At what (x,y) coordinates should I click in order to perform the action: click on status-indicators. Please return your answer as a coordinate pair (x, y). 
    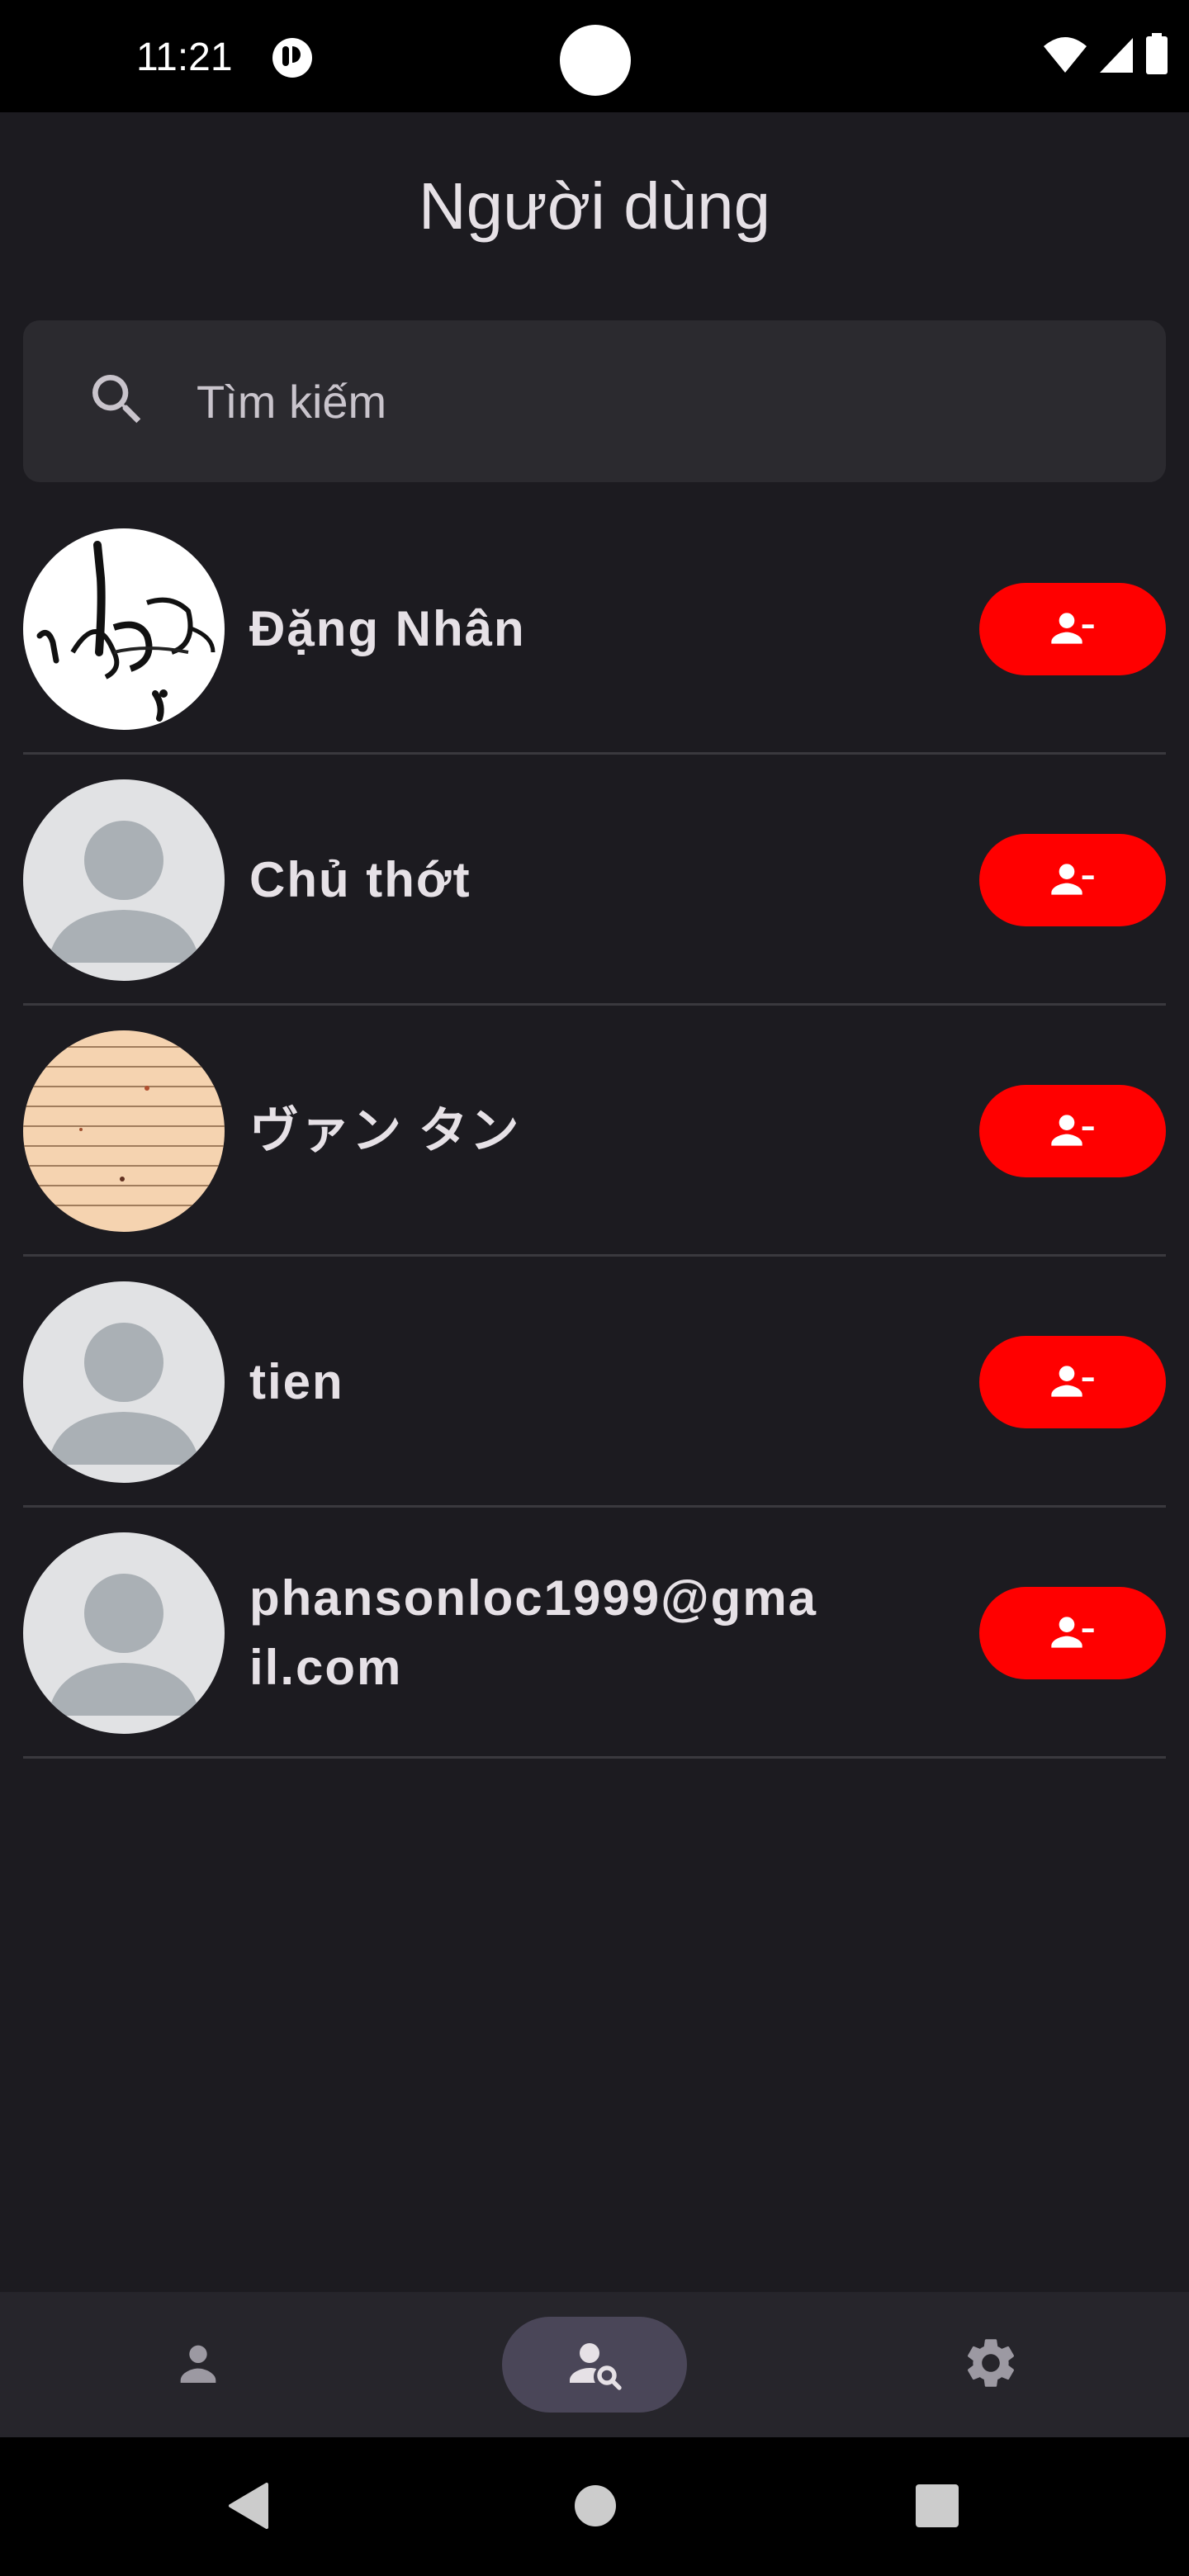
    Looking at the image, I should click on (1105, 56).